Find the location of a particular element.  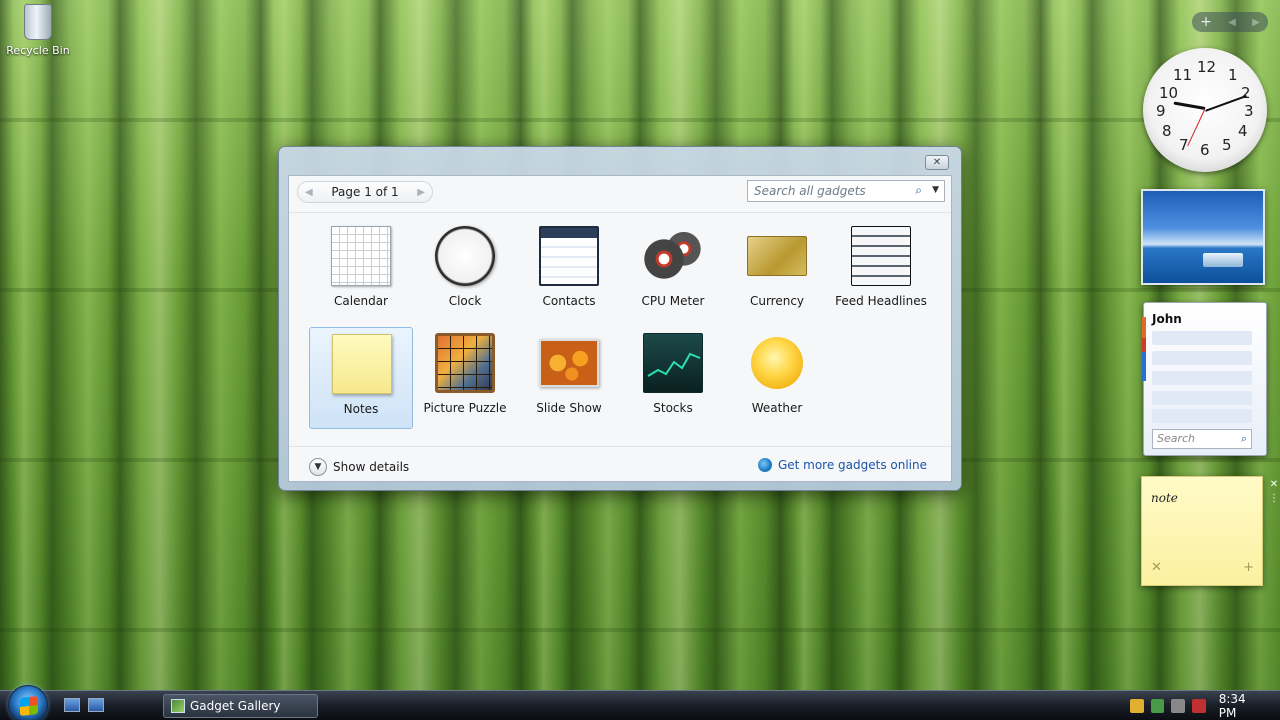

gadget-item-currency: Currency is located at coordinates (777, 271).